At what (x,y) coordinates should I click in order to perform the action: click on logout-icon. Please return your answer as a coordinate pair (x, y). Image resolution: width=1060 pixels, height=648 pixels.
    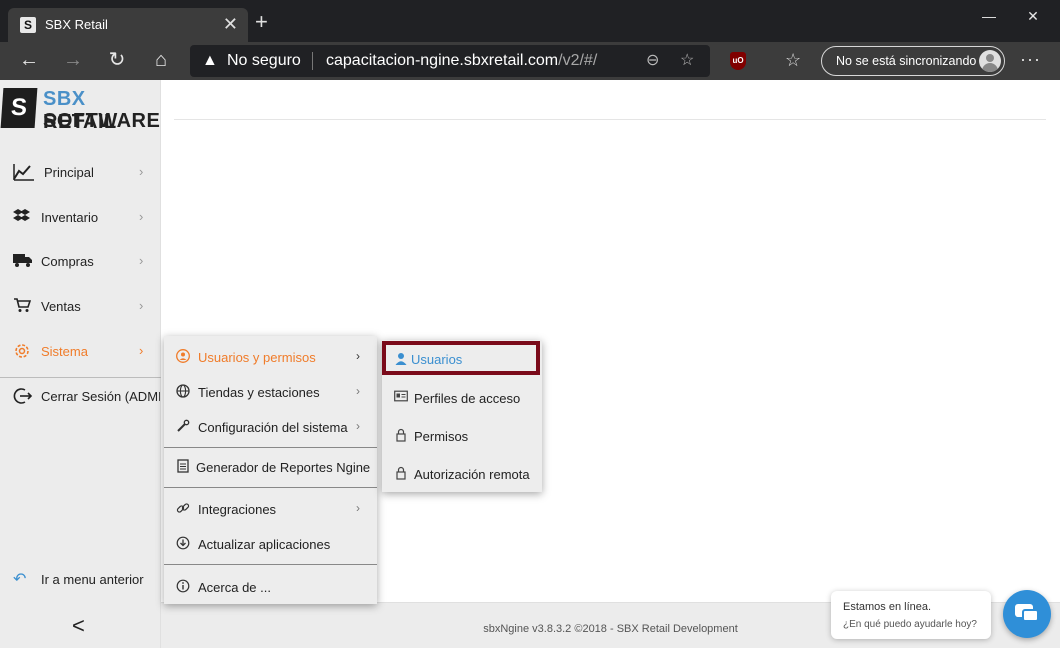
    Looking at the image, I should click on (24, 397).